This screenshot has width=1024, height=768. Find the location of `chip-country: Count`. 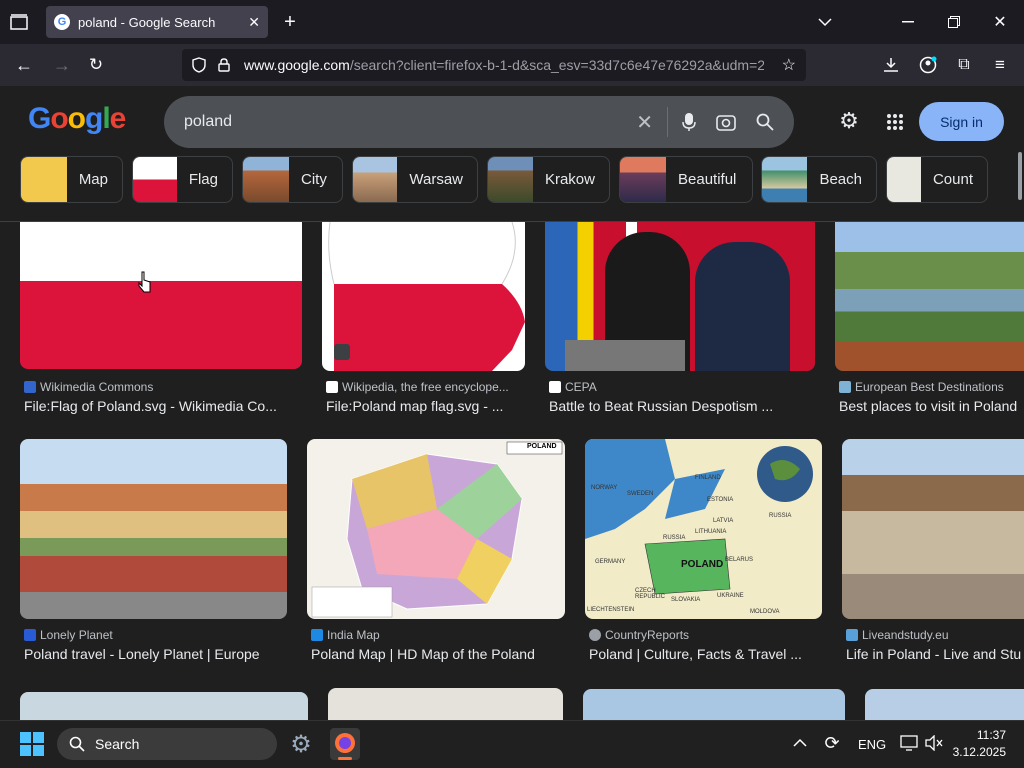

chip-country: Count is located at coordinates (937, 179).